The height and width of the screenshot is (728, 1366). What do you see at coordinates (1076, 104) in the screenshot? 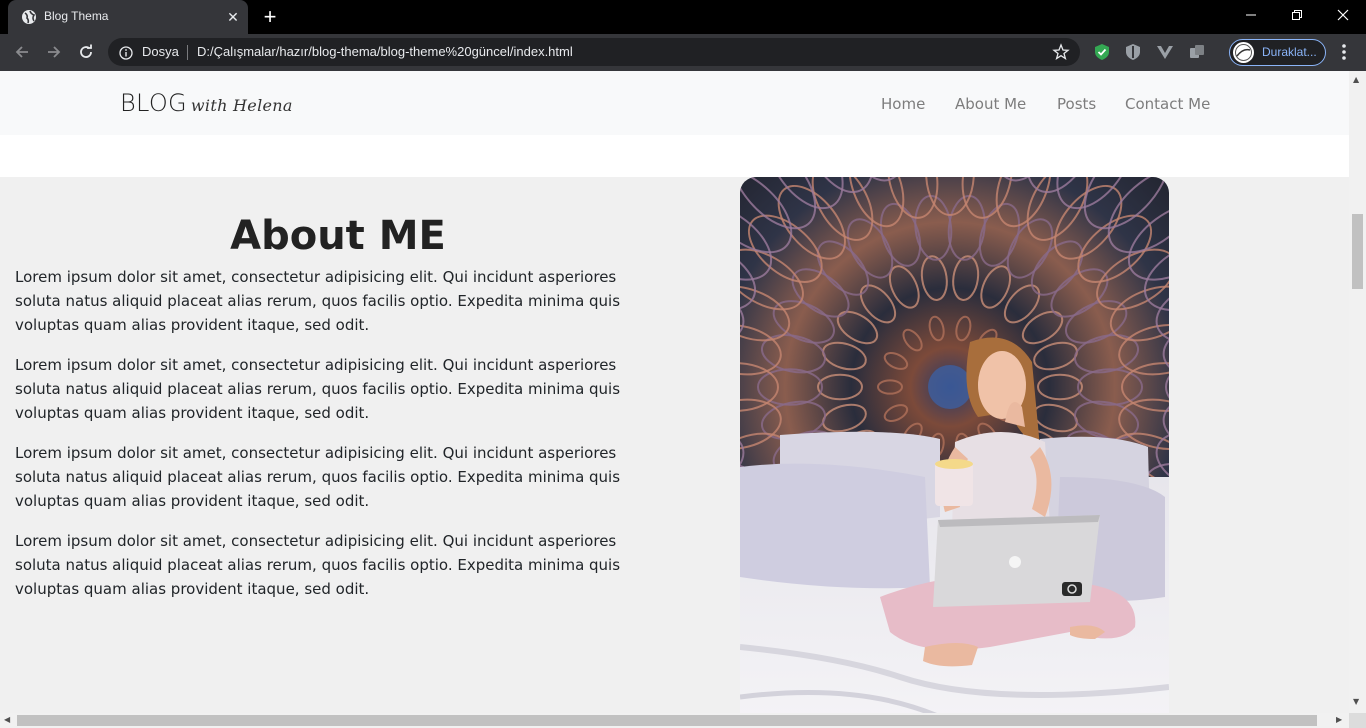
I see `nav-link-posts: Posts` at bounding box center [1076, 104].